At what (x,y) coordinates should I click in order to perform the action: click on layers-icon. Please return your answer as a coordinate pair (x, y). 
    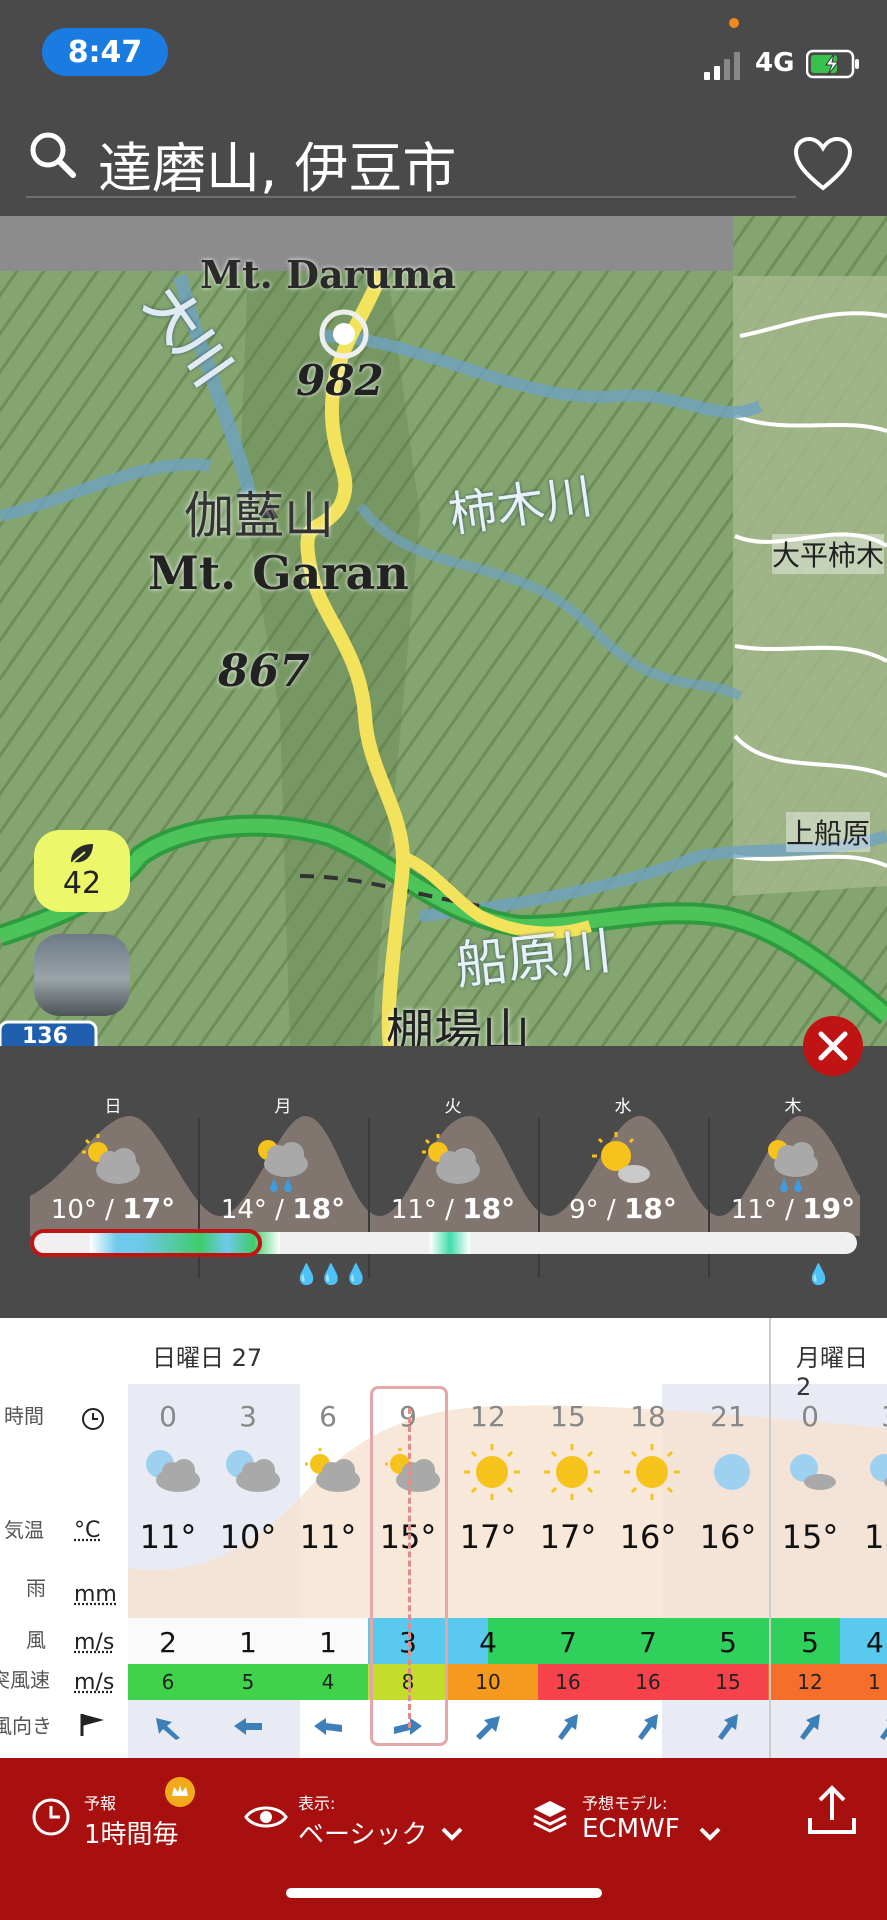
    Looking at the image, I should click on (550, 1817).